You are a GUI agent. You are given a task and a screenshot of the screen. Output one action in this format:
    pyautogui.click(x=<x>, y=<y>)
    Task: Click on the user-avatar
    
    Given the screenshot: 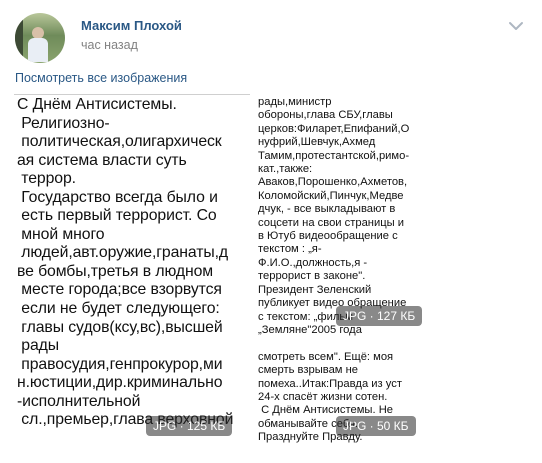 What is the action you would take?
    pyautogui.click(x=40, y=38)
    